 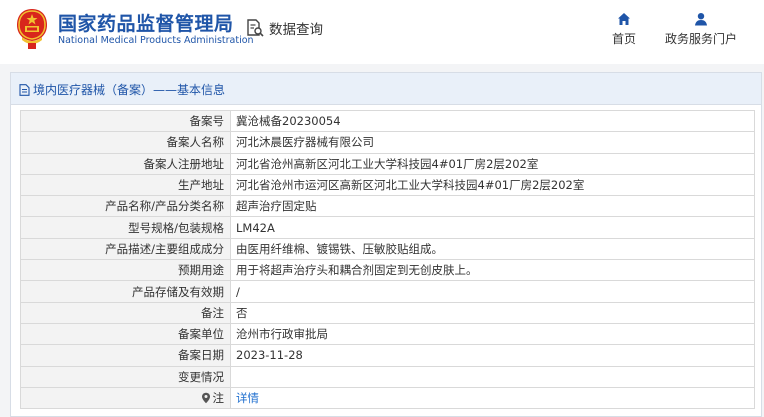 What do you see at coordinates (125, 206) in the screenshot?
I see `field-label: 产品名称/产品分类名称` at bounding box center [125, 206].